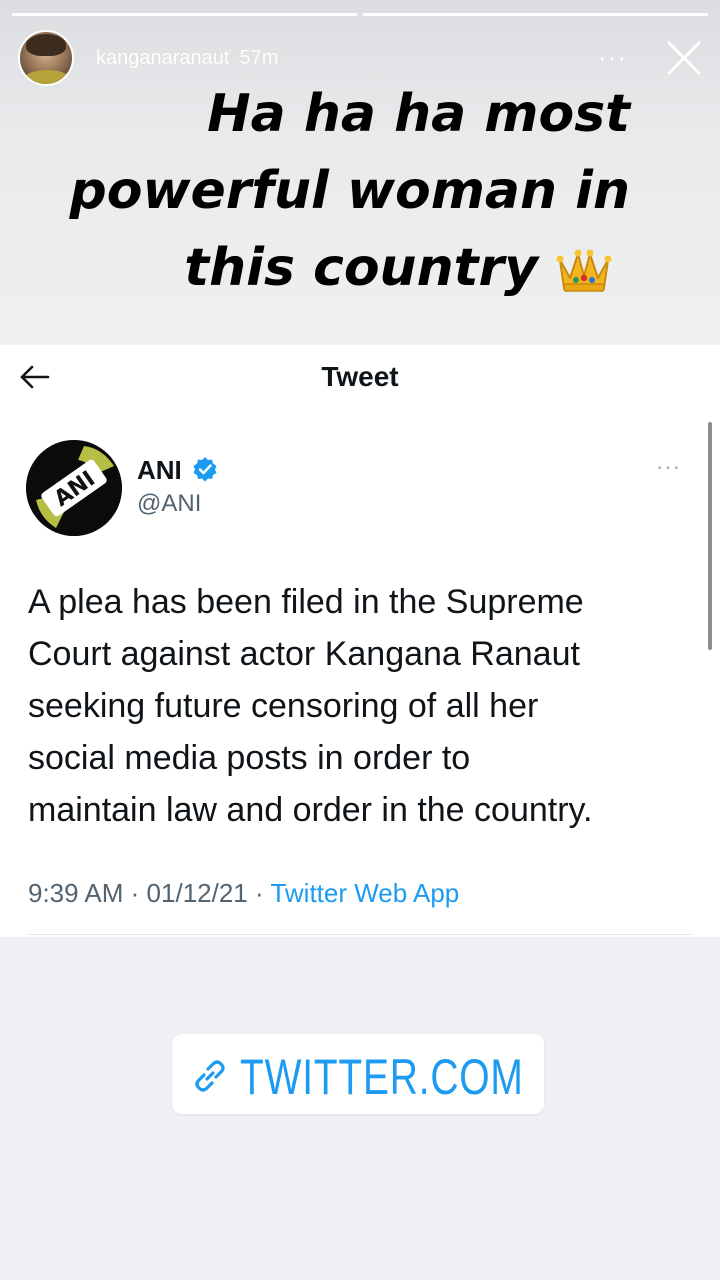 The image size is (720, 1280). I want to click on tweet-more-button: ···, so click(668, 467).